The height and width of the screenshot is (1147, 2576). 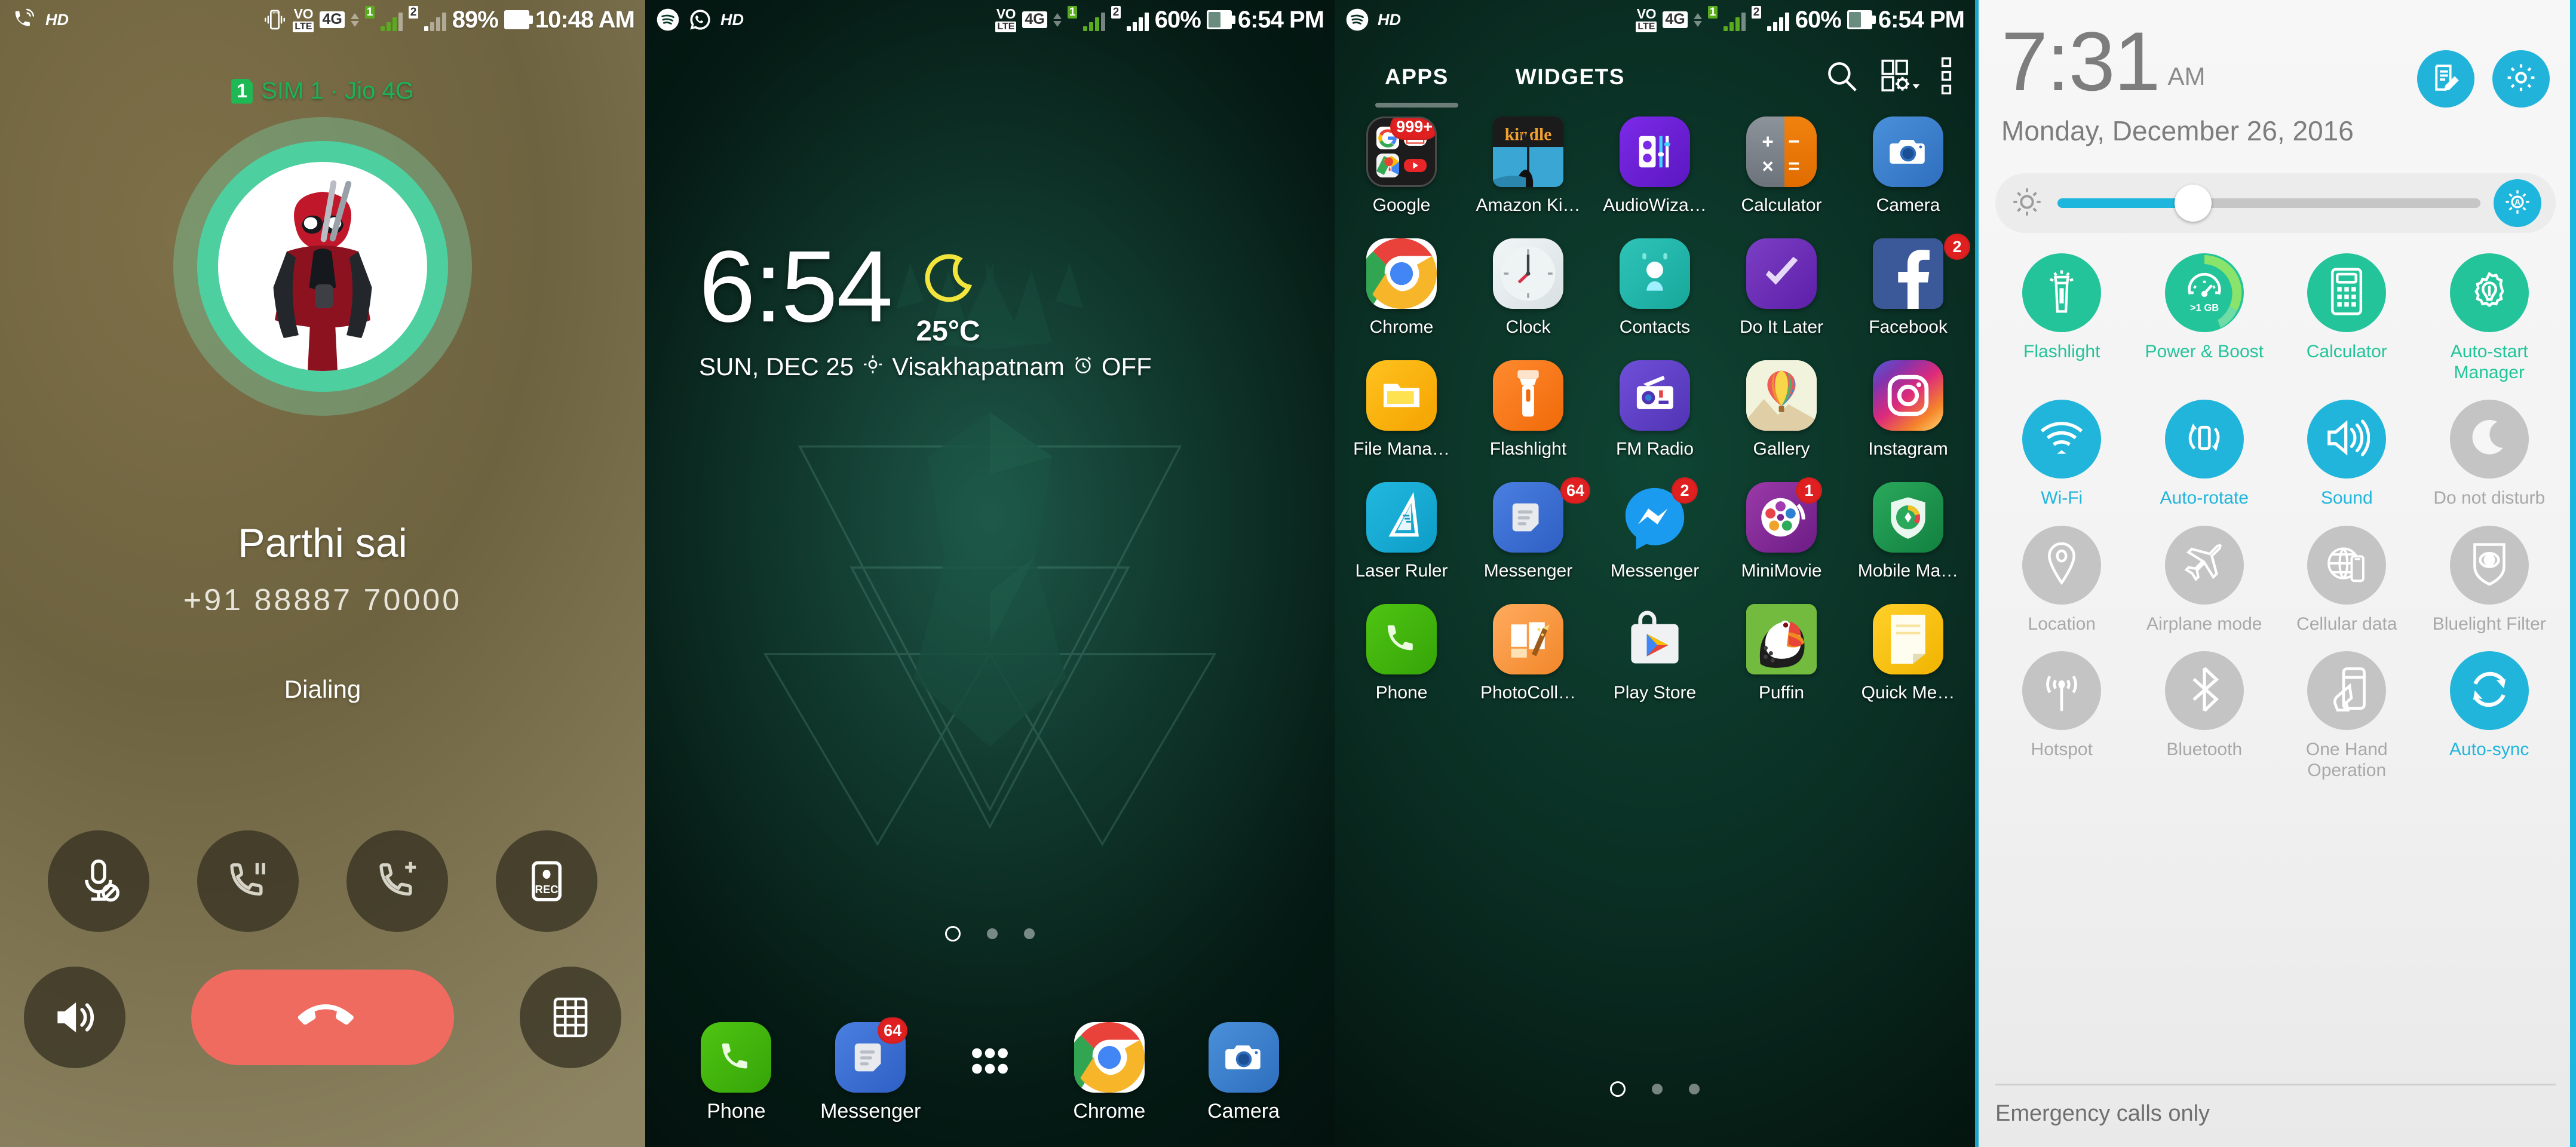 What do you see at coordinates (1818, 19) in the screenshot?
I see `battery-percent: 60%` at bounding box center [1818, 19].